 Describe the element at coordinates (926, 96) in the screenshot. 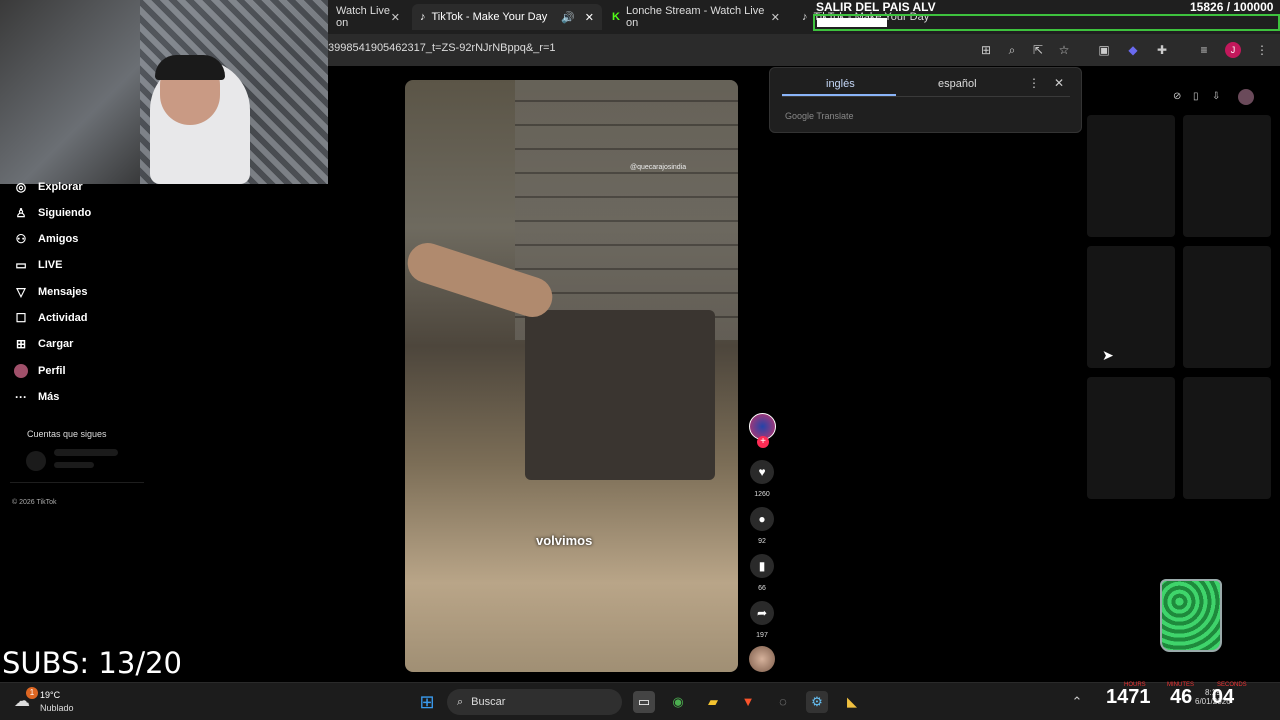

I see `divider` at that location.